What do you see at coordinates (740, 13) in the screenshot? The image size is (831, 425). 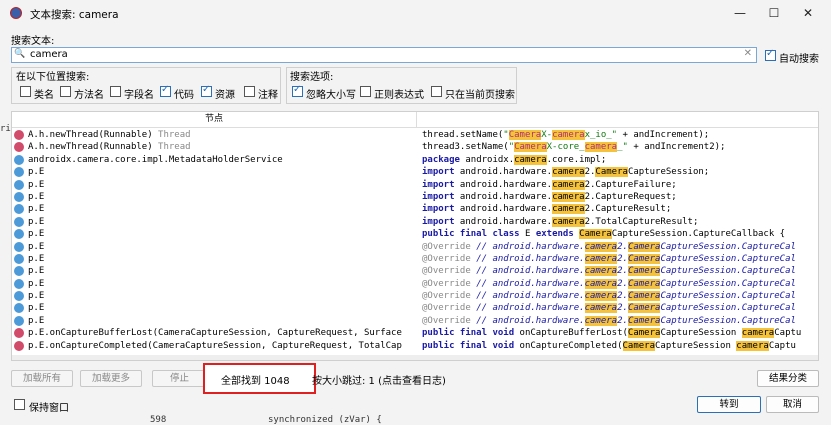 I see `minimize-button: —` at bounding box center [740, 13].